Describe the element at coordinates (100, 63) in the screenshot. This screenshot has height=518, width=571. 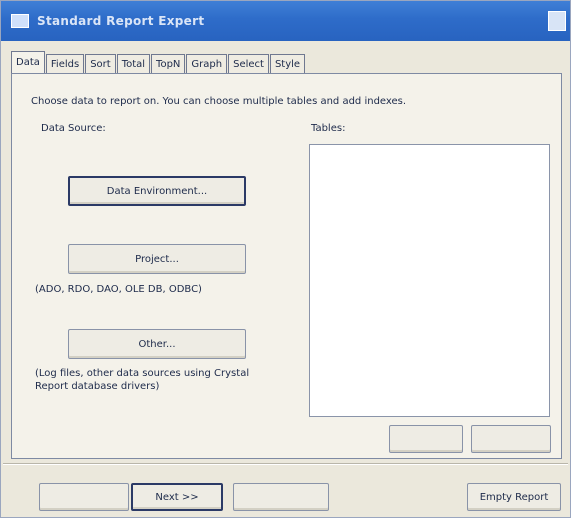
I see `tab-sort: Sort` at that location.